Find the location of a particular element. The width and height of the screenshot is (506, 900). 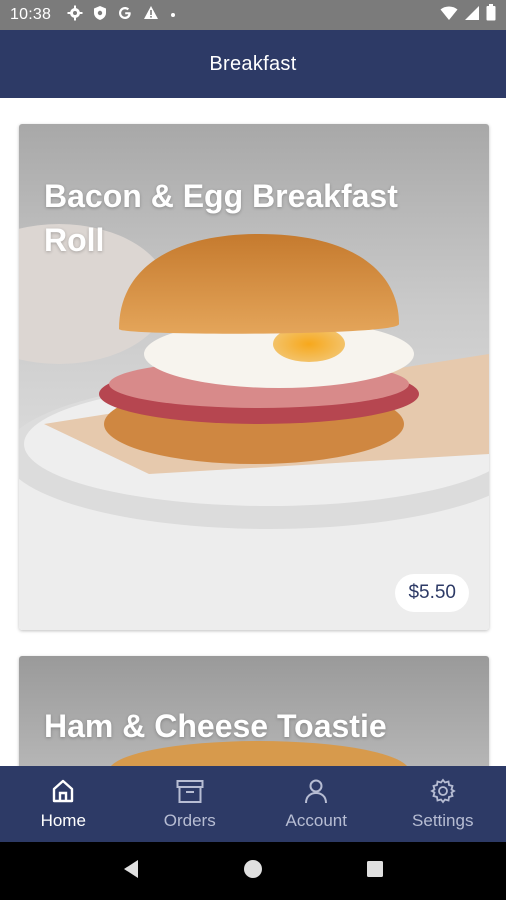

person-icon is located at coordinates (316, 791).